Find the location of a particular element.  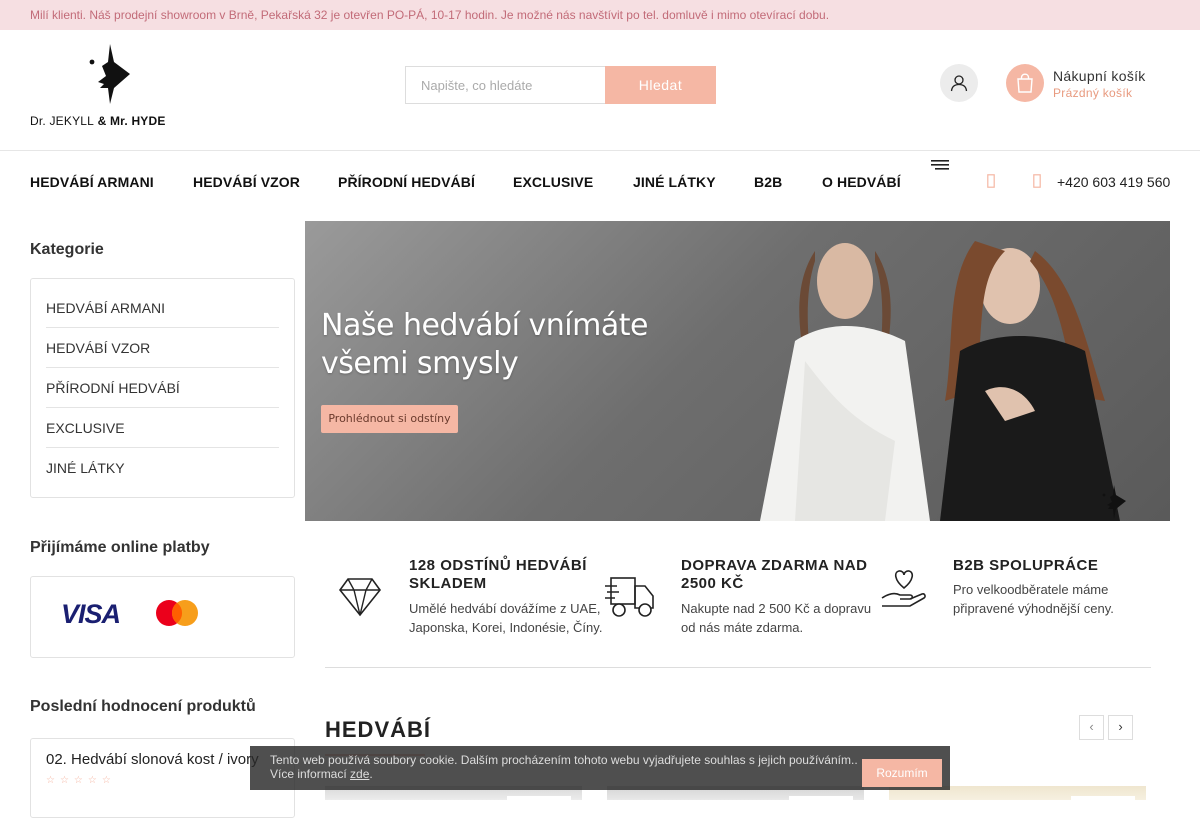

carousel-next-button: › is located at coordinates (1120, 727).